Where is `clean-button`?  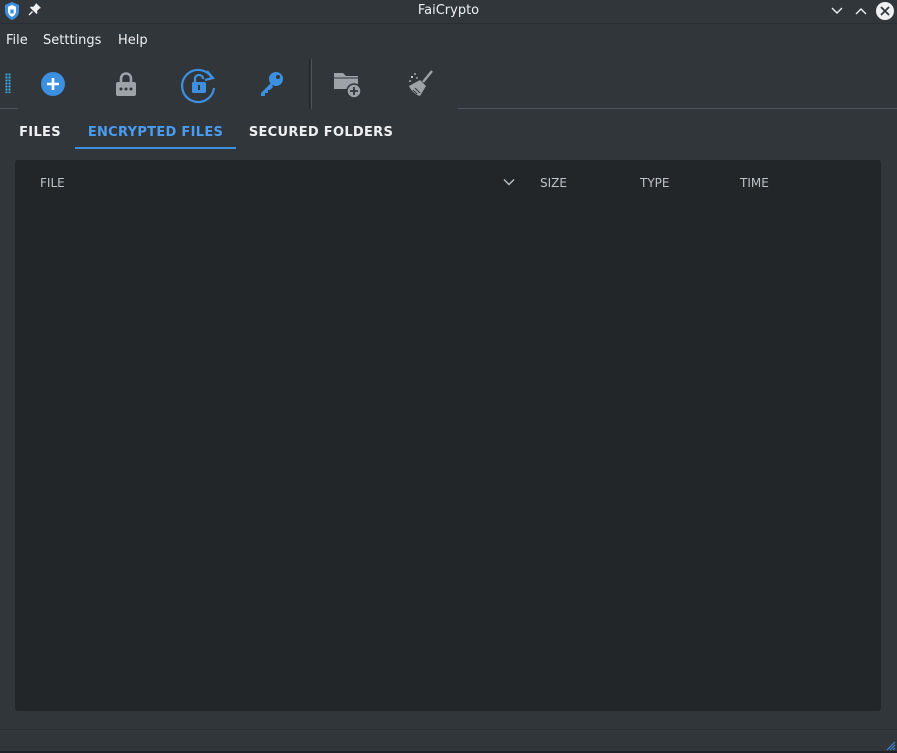
clean-button is located at coordinates (421, 84).